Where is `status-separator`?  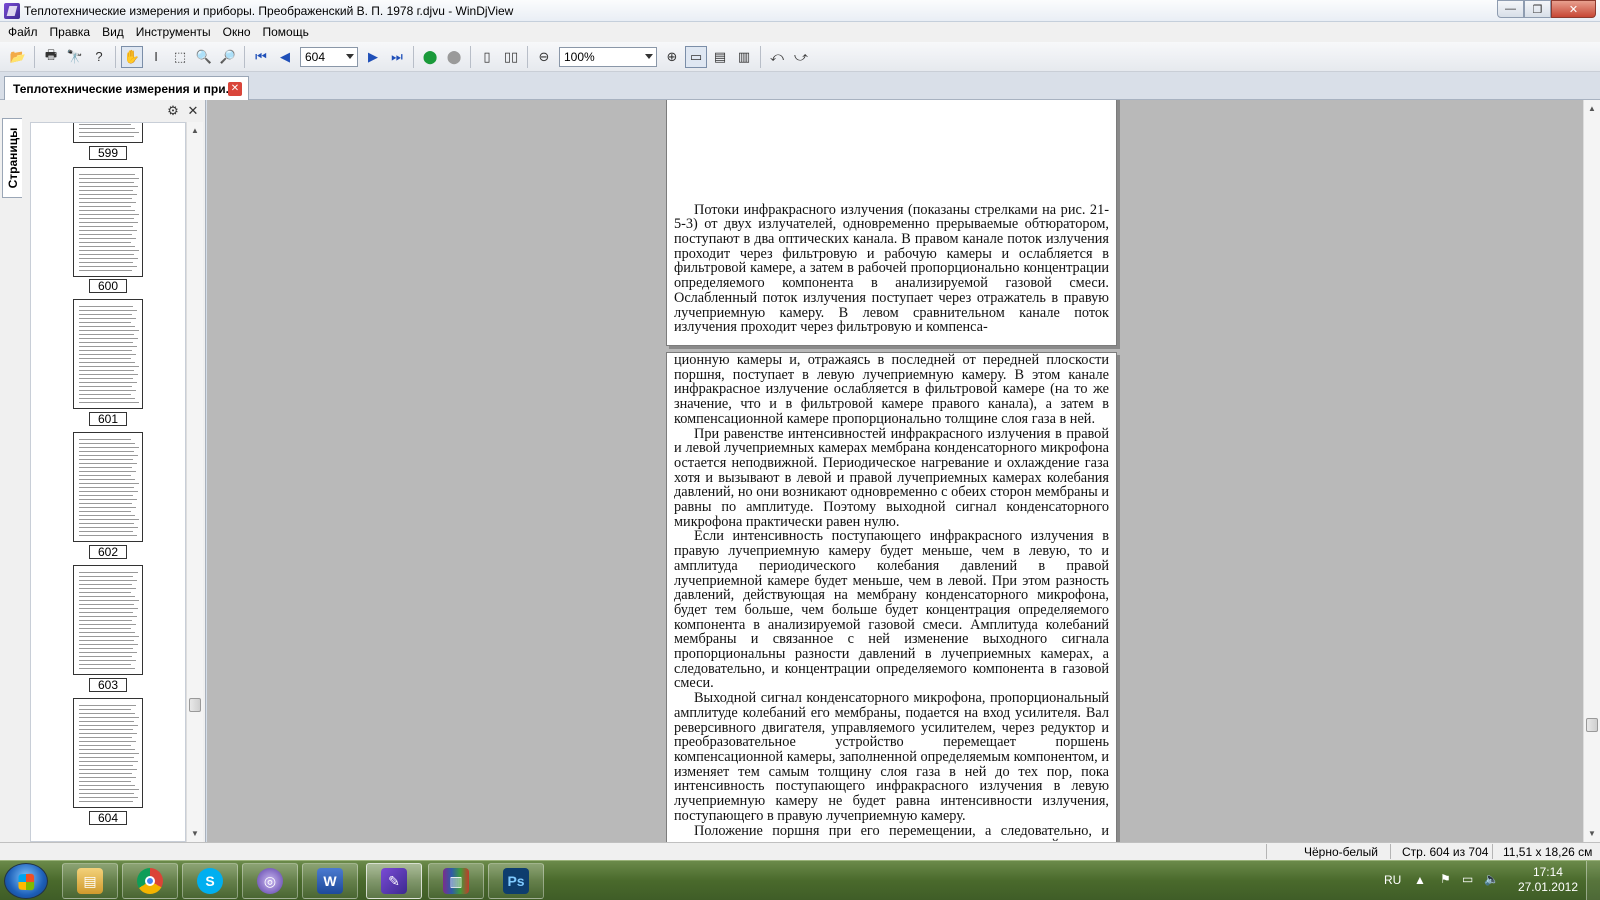
status-separator is located at coordinates (1266, 851).